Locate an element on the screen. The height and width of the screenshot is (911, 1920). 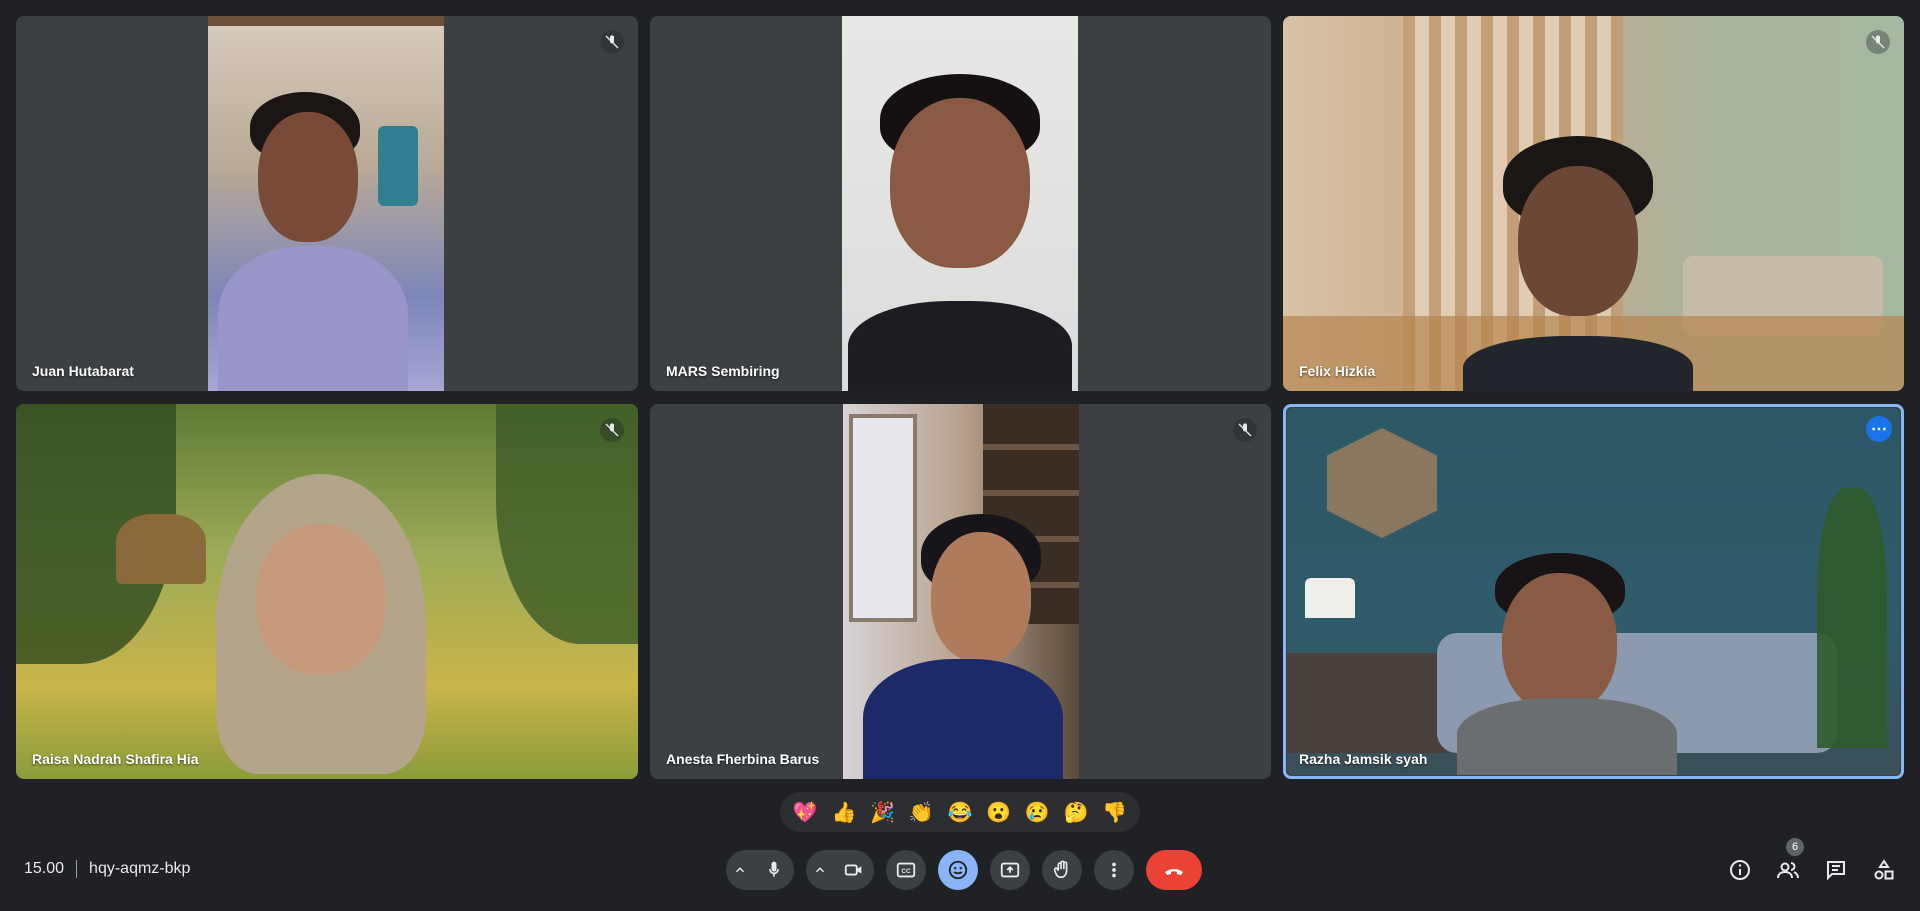
present-screen-icon is located at coordinates (1010, 870).